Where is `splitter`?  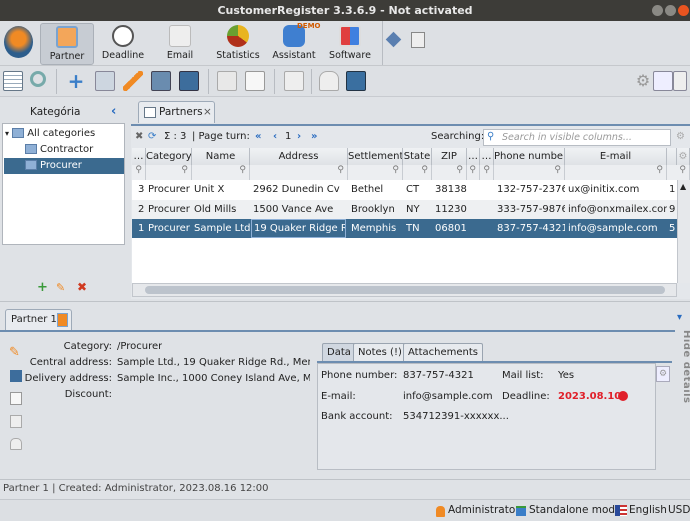
splitter is located at coordinates (345, 302).